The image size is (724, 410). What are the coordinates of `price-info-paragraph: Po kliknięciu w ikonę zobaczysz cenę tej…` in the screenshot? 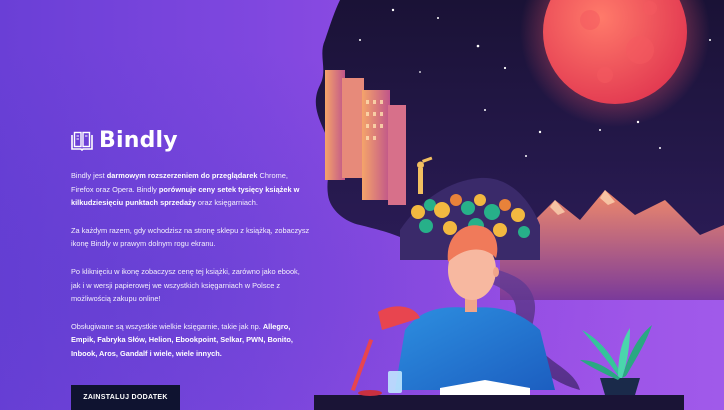 It's located at (185, 285).